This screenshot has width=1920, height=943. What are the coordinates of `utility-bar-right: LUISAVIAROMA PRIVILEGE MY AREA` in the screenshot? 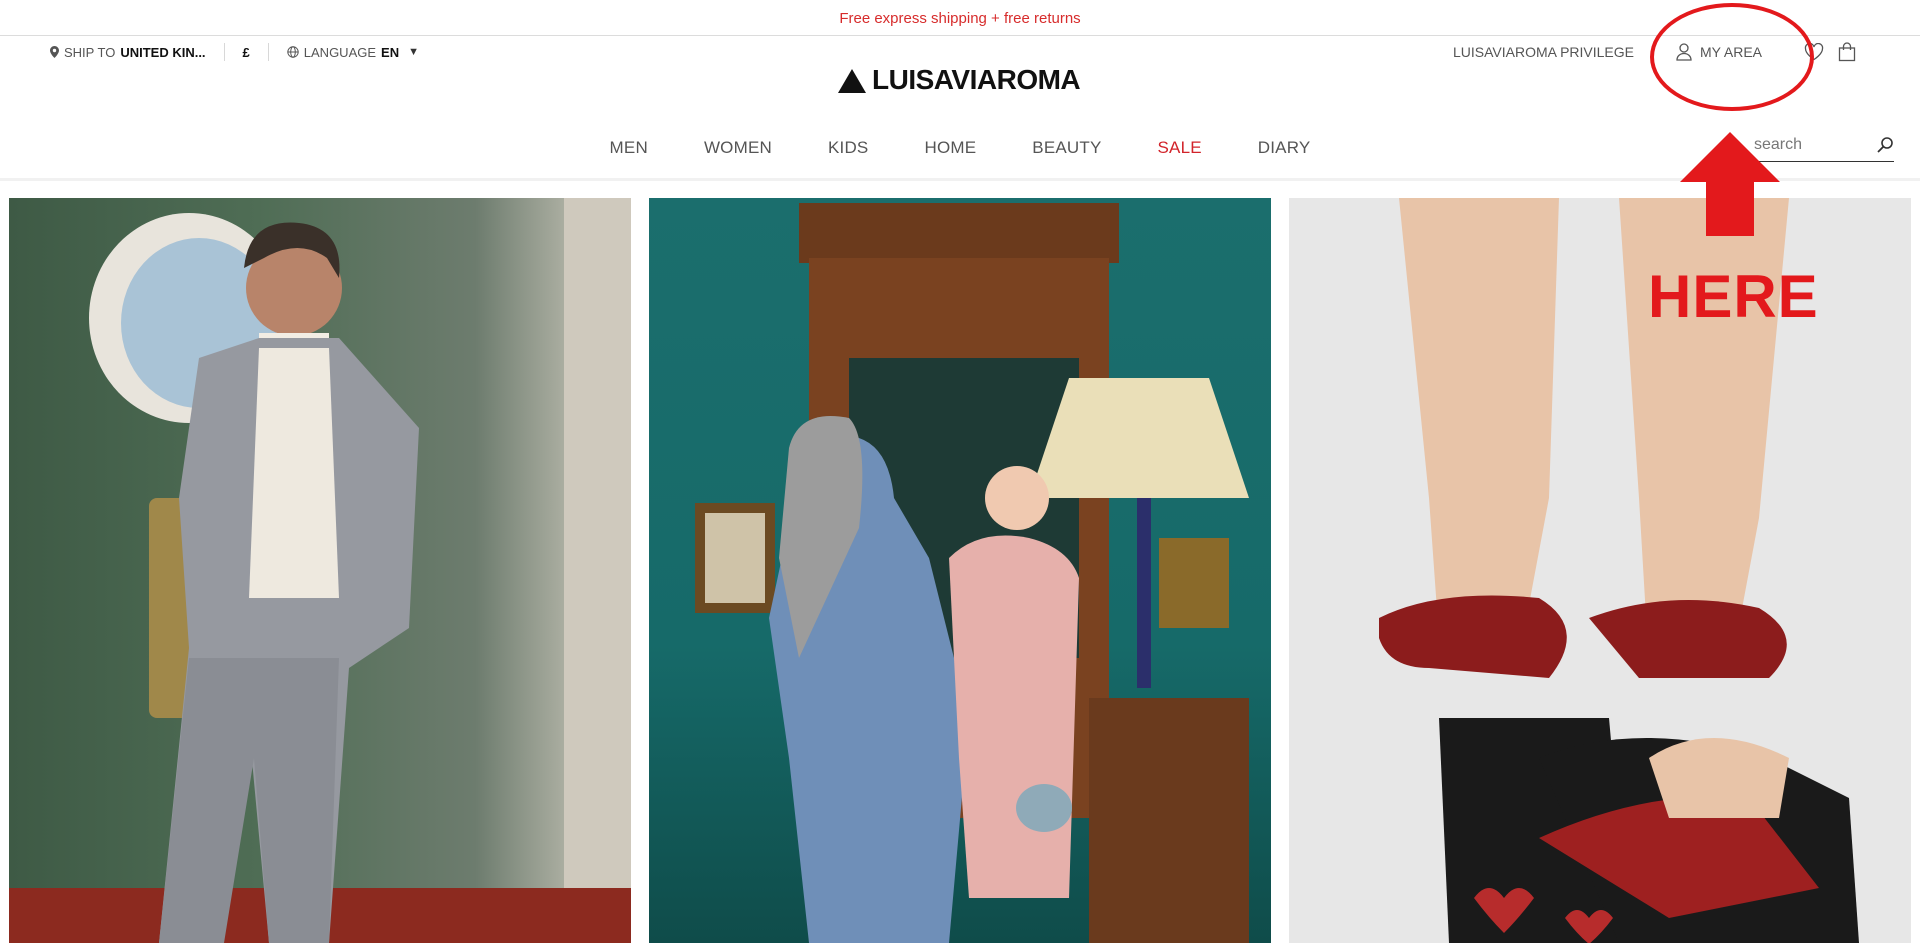 It's located at (1654, 52).